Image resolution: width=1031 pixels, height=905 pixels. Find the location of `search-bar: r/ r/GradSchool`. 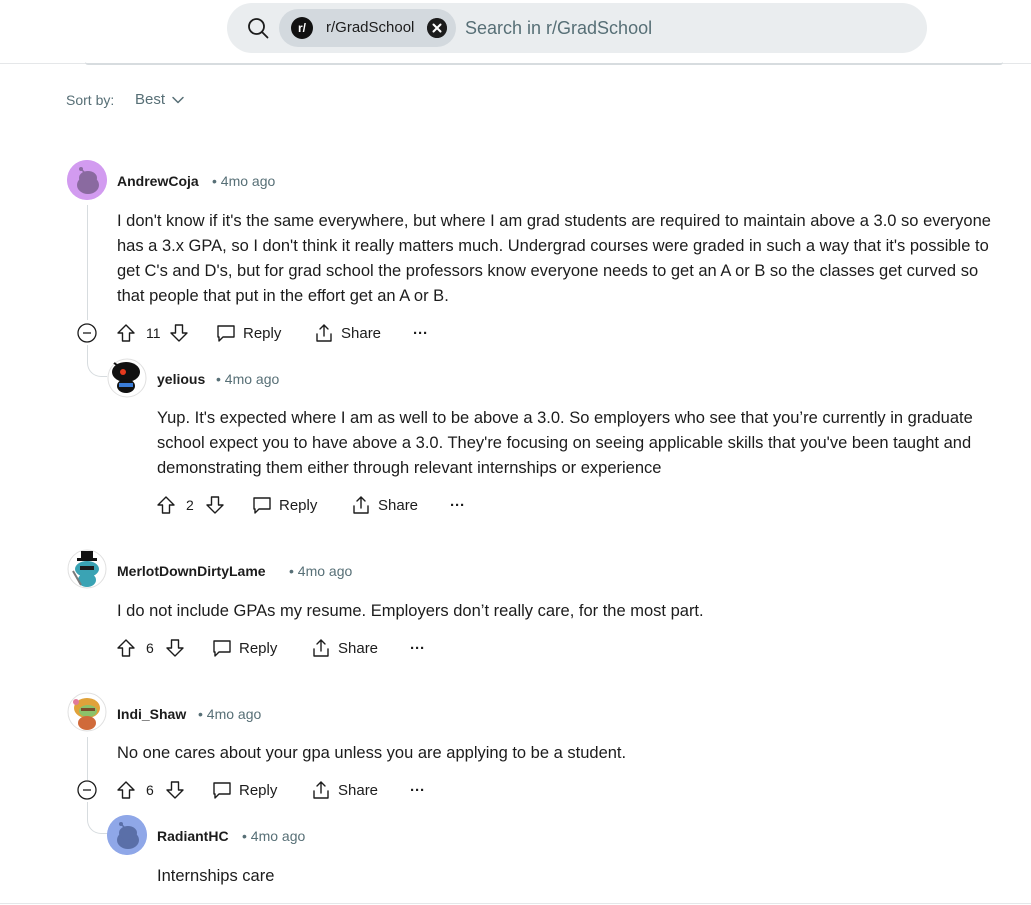

search-bar: r/ r/GradSchool is located at coordinates (577, 28).